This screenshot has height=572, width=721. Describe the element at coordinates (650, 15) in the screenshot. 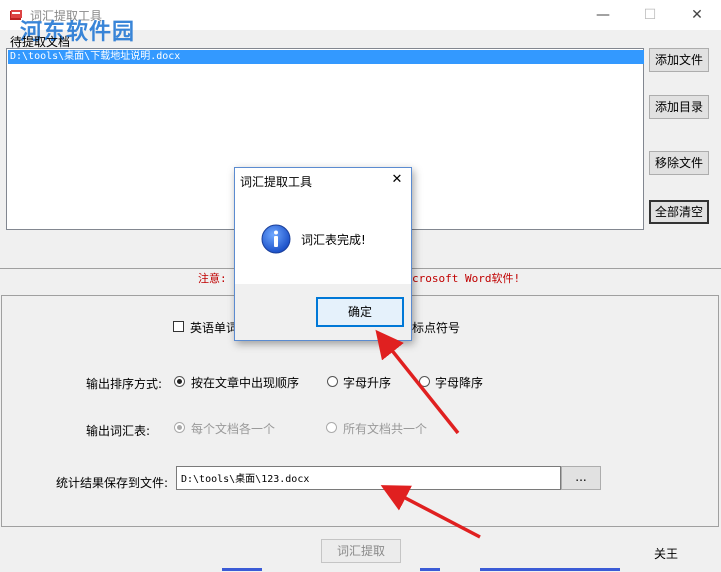

I see `maximize-button: ☐` at that location.